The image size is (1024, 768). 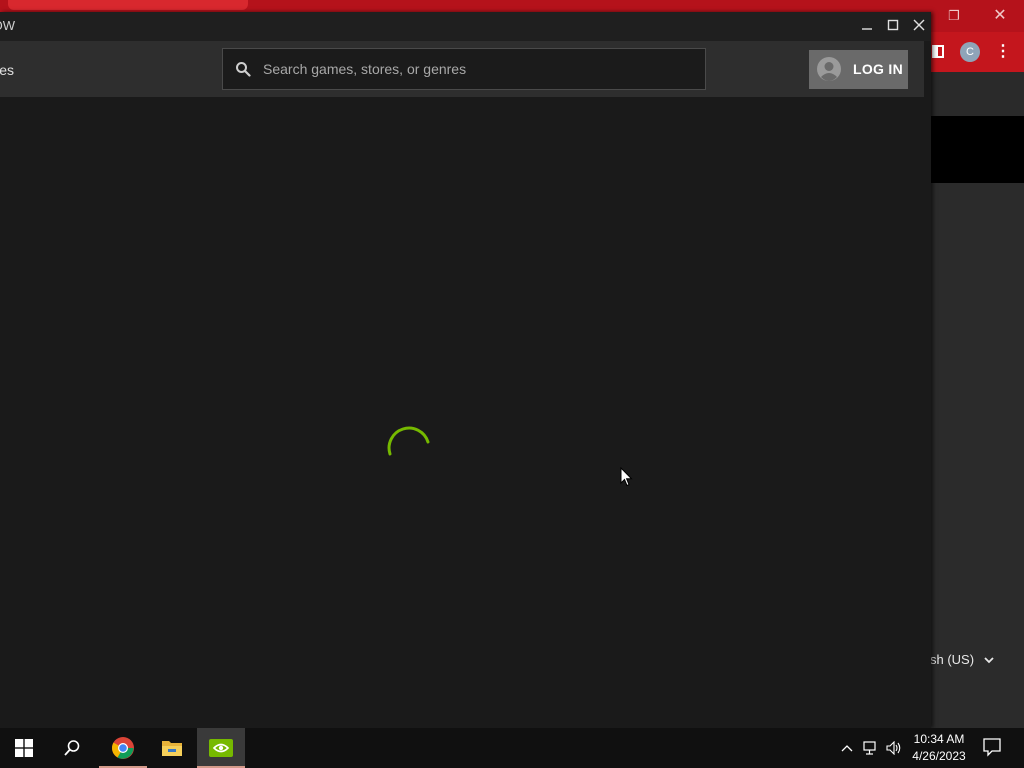 I want to click on language-label: sh (US), so click(x=952, y=659).